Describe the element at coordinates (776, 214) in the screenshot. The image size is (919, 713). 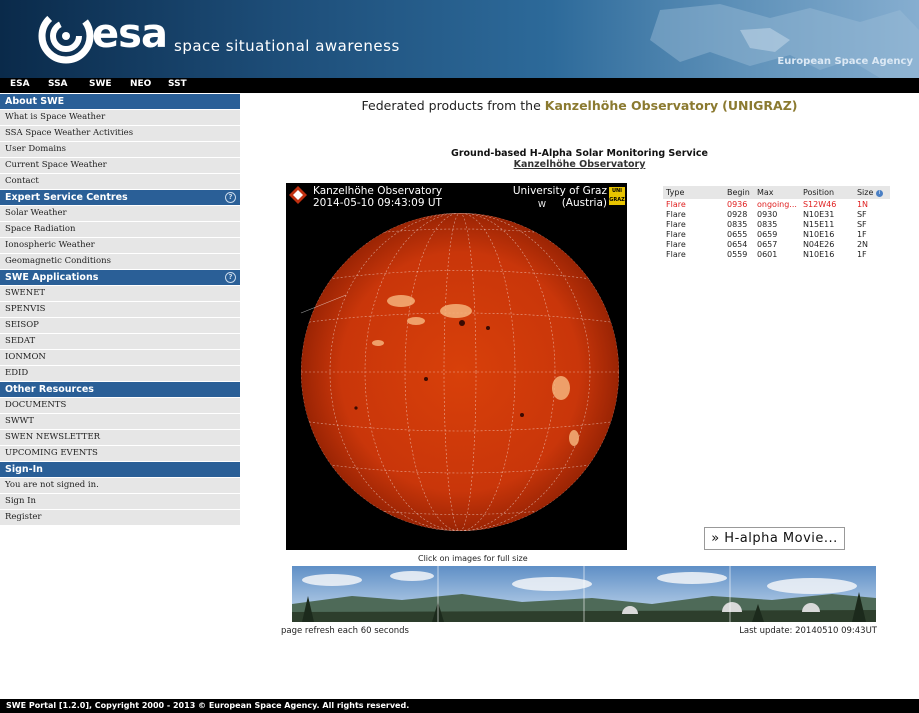
I see `table-row: Flare 0928 0930 N10E31 SF` at that location.